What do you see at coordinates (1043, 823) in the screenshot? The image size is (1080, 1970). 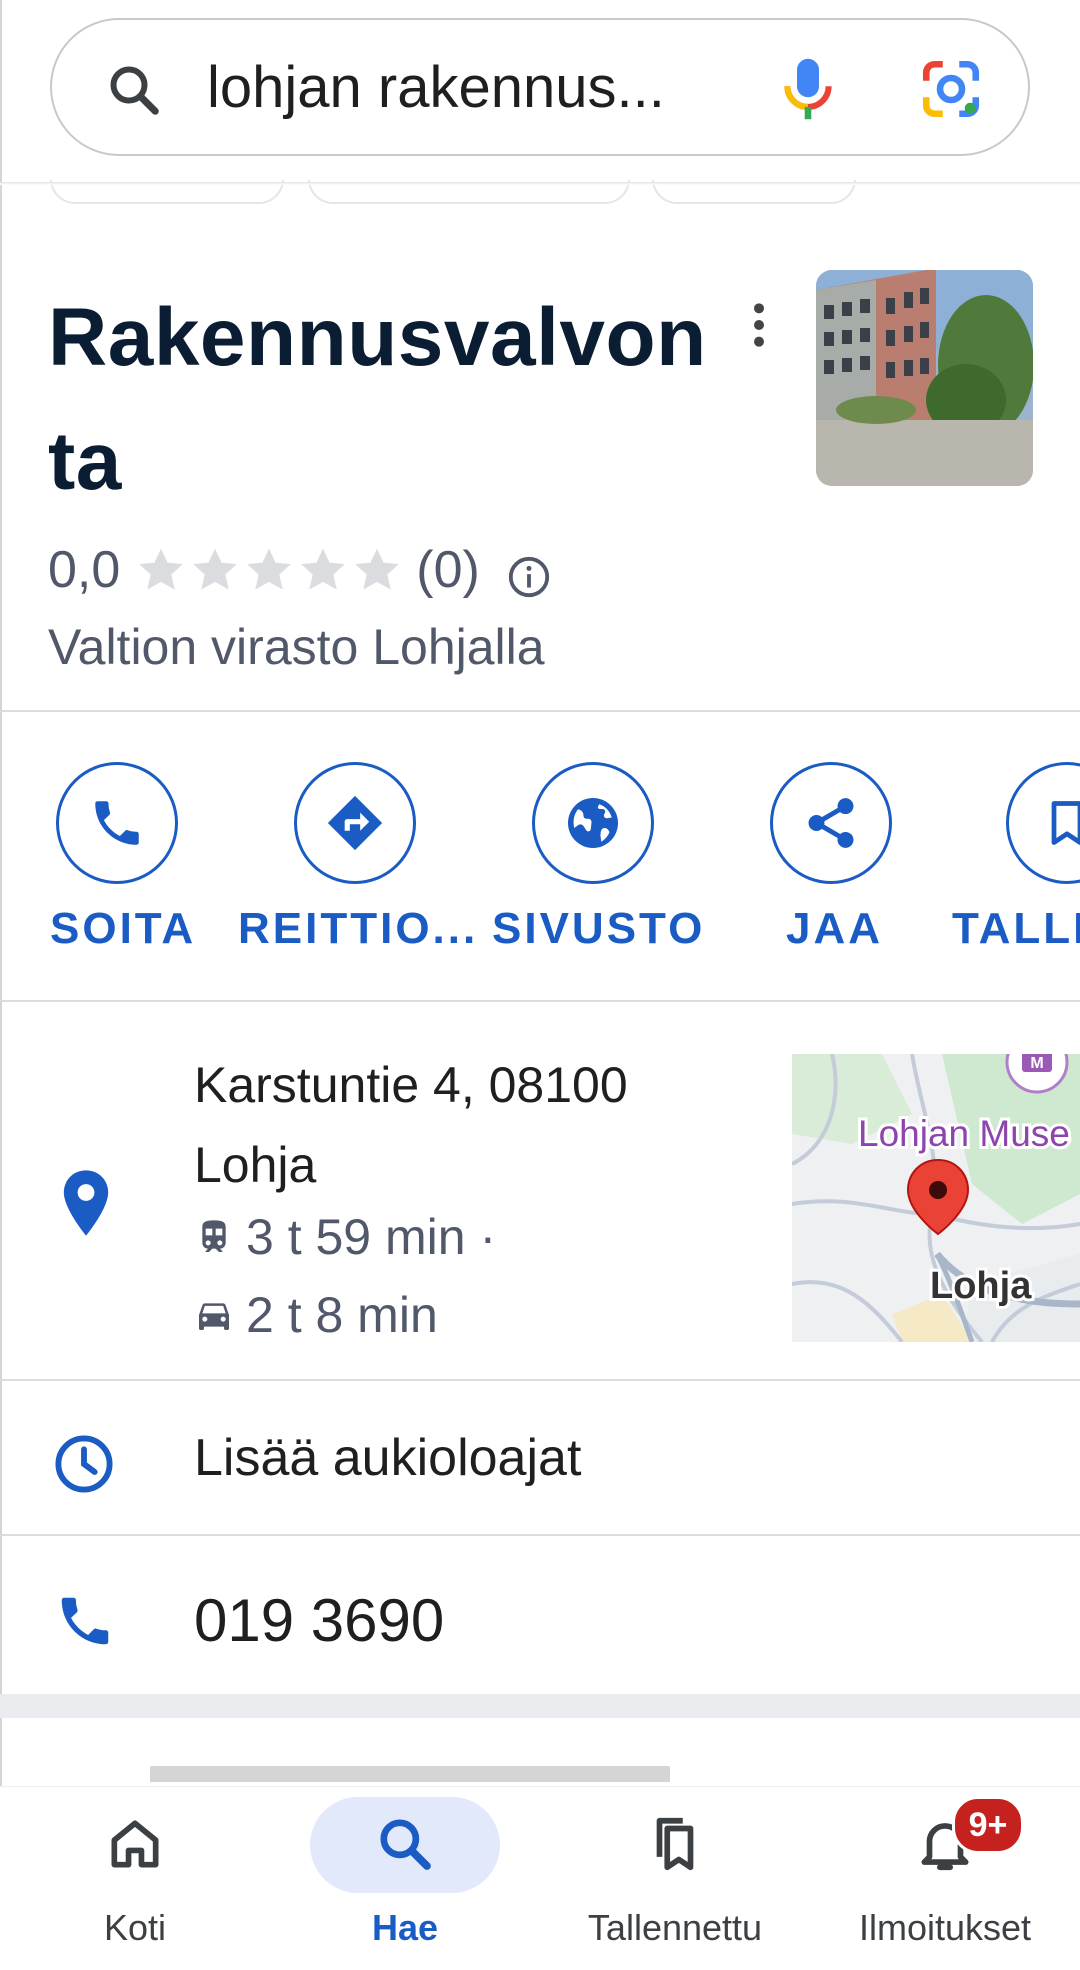 I see `save-button-circle` at bounding box center [1043, 823].